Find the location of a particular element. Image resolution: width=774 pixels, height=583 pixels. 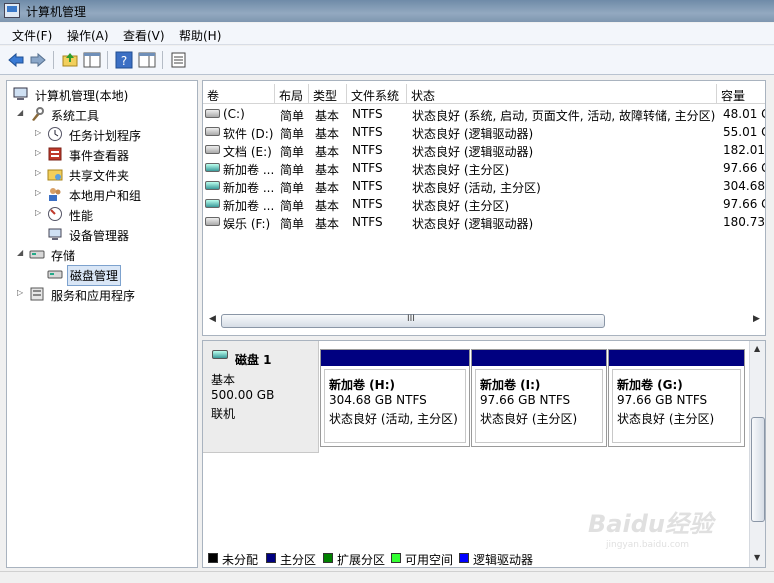

forward-icon is located at coordinates (38, 60).